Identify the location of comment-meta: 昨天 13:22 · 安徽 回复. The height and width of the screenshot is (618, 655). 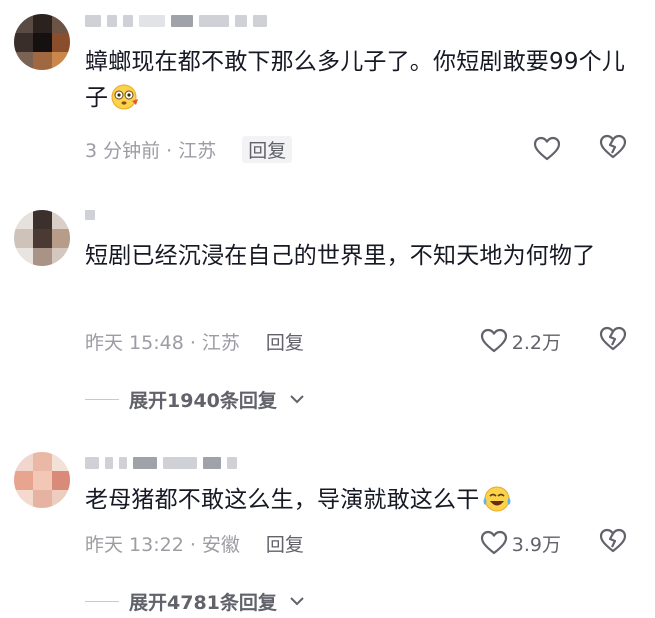
(194, 543).